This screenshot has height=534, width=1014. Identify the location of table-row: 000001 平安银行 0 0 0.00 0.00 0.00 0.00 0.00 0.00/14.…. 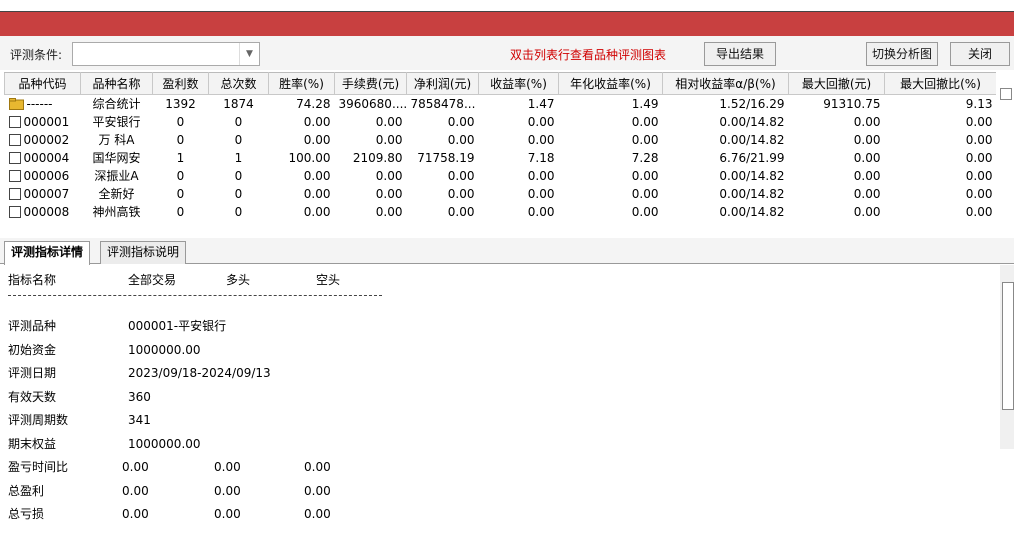
(501, 122).